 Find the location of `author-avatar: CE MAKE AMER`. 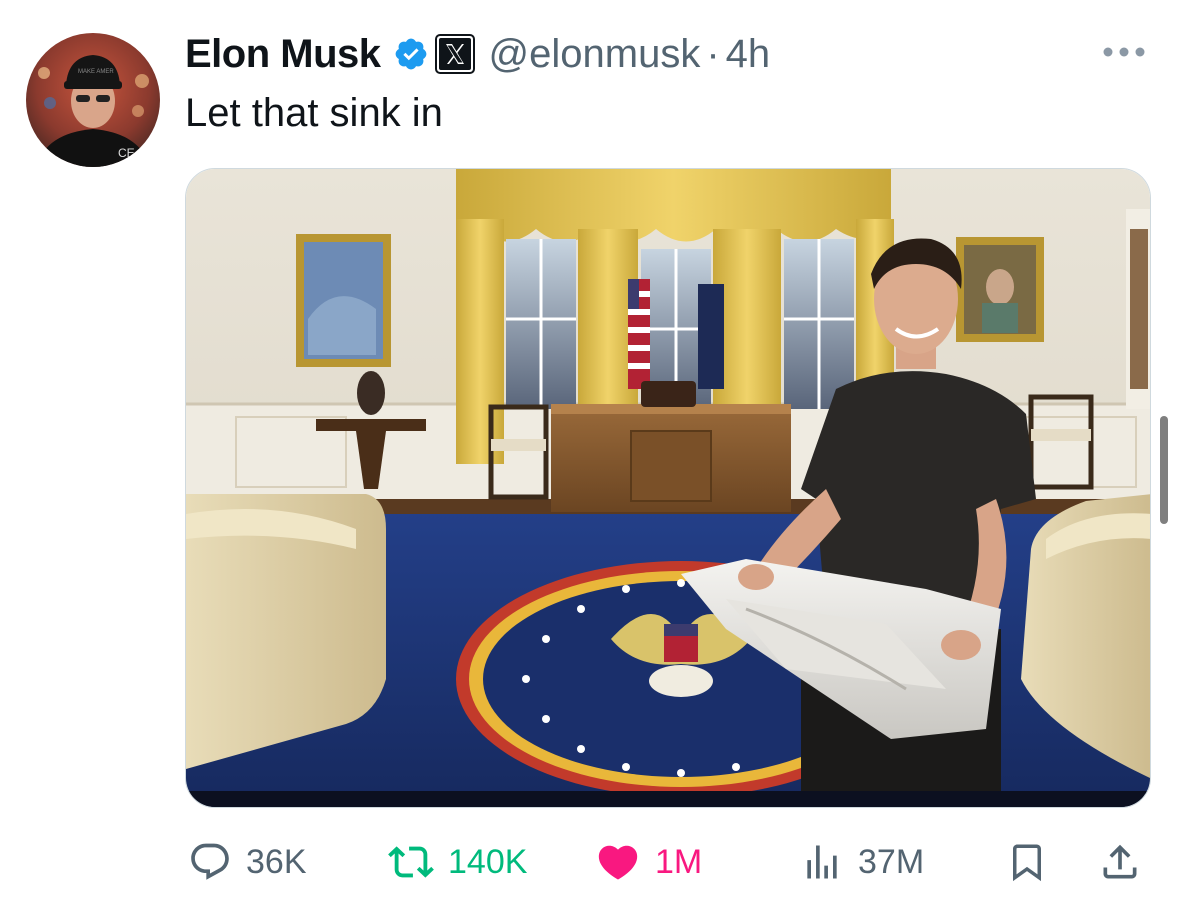

author-avatar: CE MAKE AMER is located at coordinates (93, 100).